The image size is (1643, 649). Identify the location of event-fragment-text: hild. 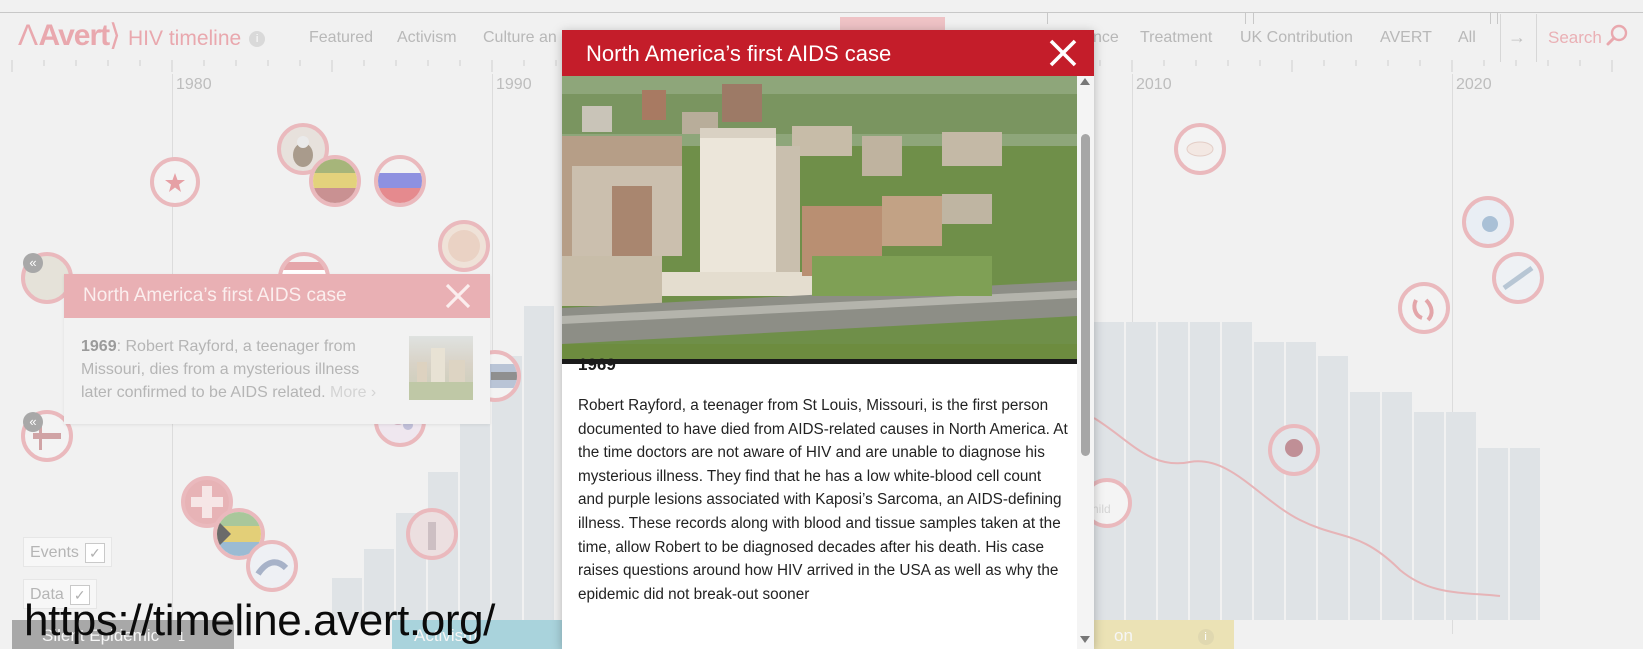
(1101, 509).